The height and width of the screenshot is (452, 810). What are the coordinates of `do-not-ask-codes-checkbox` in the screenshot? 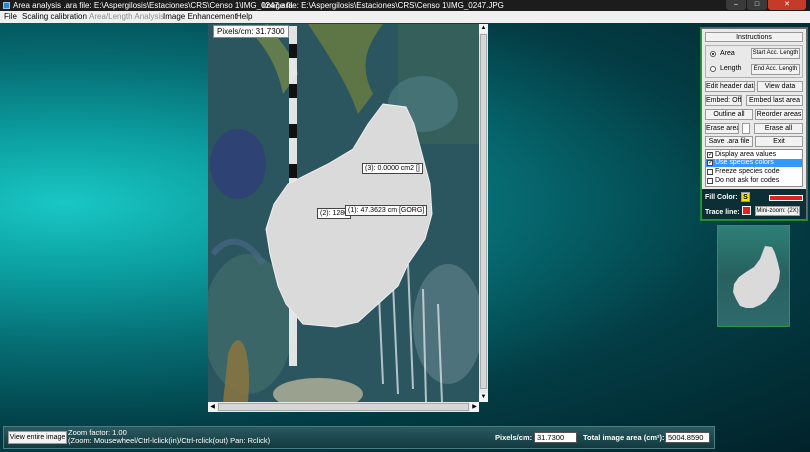 It's located at (710, 181).